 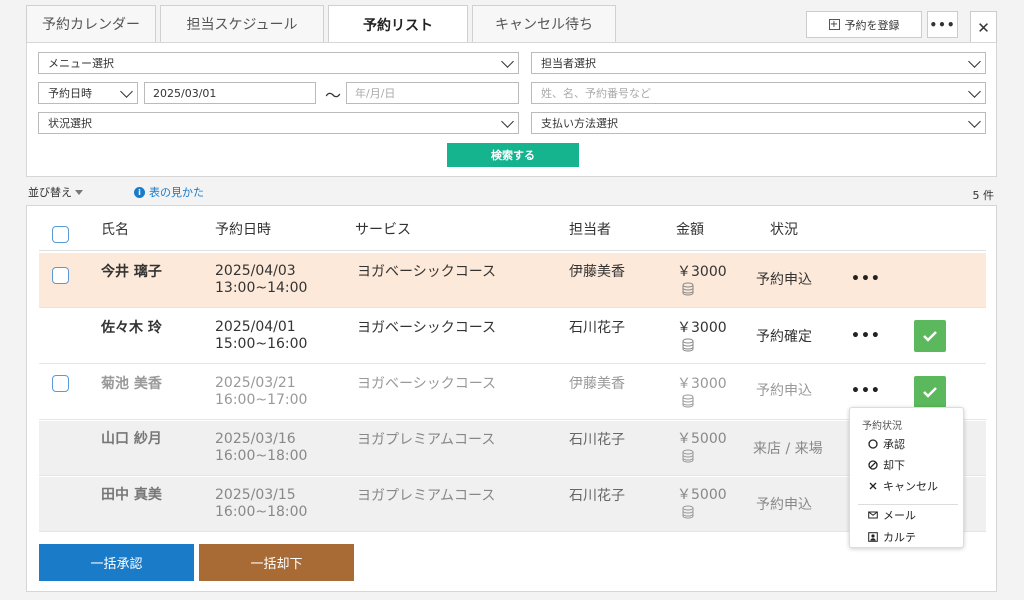 What do you see at coordinates (512, 228) in the screenshot?
I see `table-header: 氏名 予約日時 サービス 担当者 金額 状況` at bounding box center [512, 228].